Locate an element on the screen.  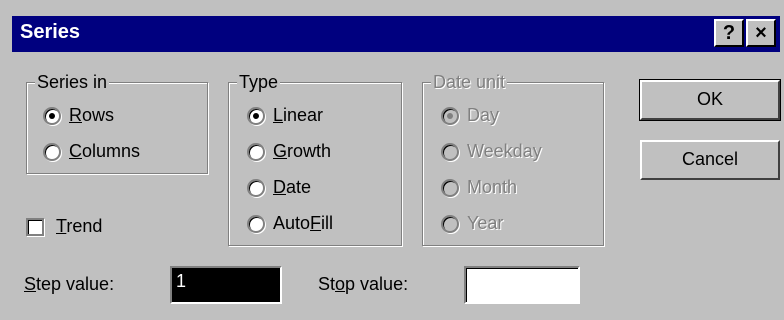
stop-value-label: Stop value: is located at coordinates (363, 284).